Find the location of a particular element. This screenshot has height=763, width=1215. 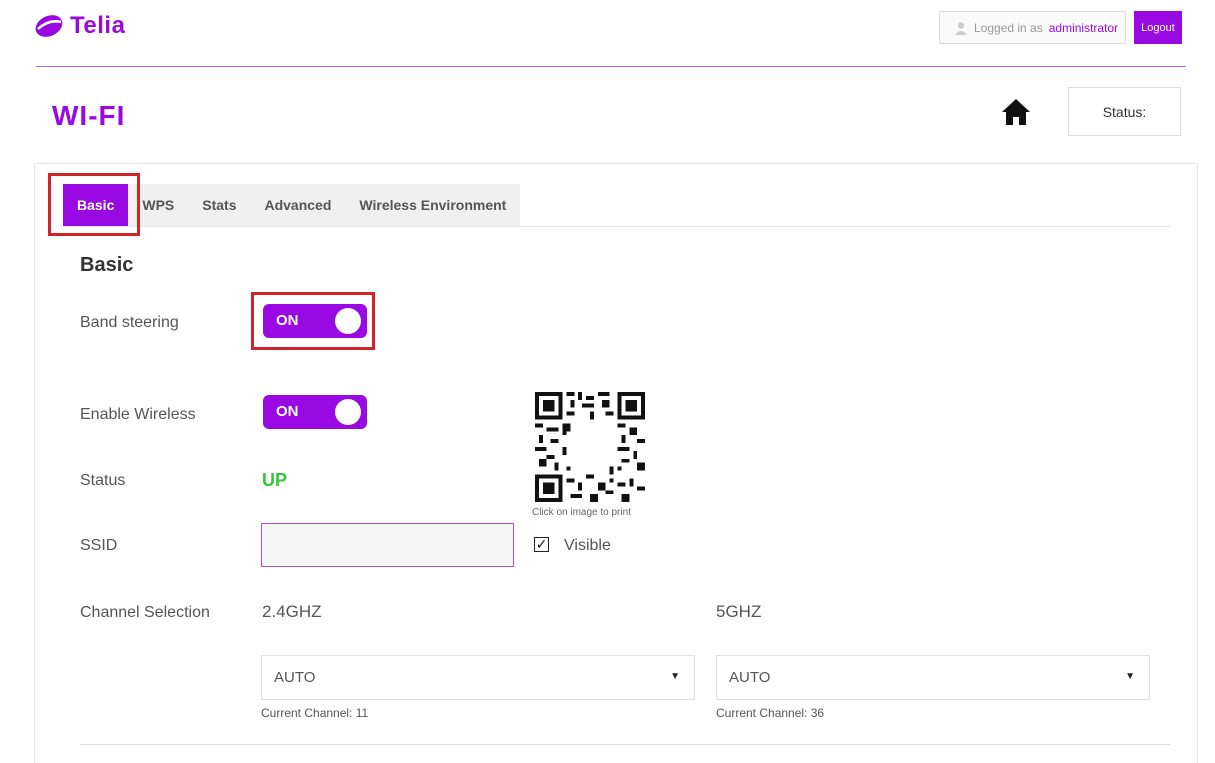

band-24ghz-label: 2.4GHZ is located at coordinates (292, 611).